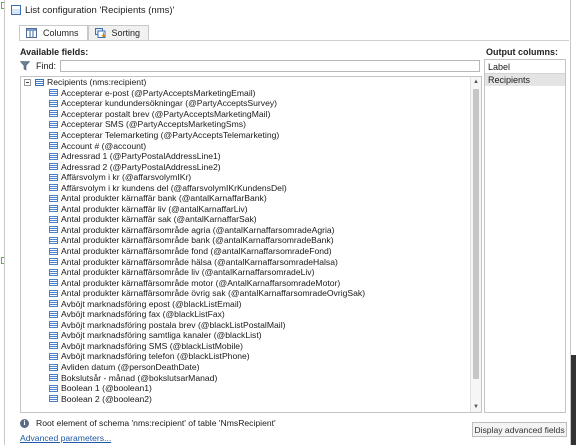 The image size is (576, 445). I want to click on output-column-item: Recipients, so click(525, 80).